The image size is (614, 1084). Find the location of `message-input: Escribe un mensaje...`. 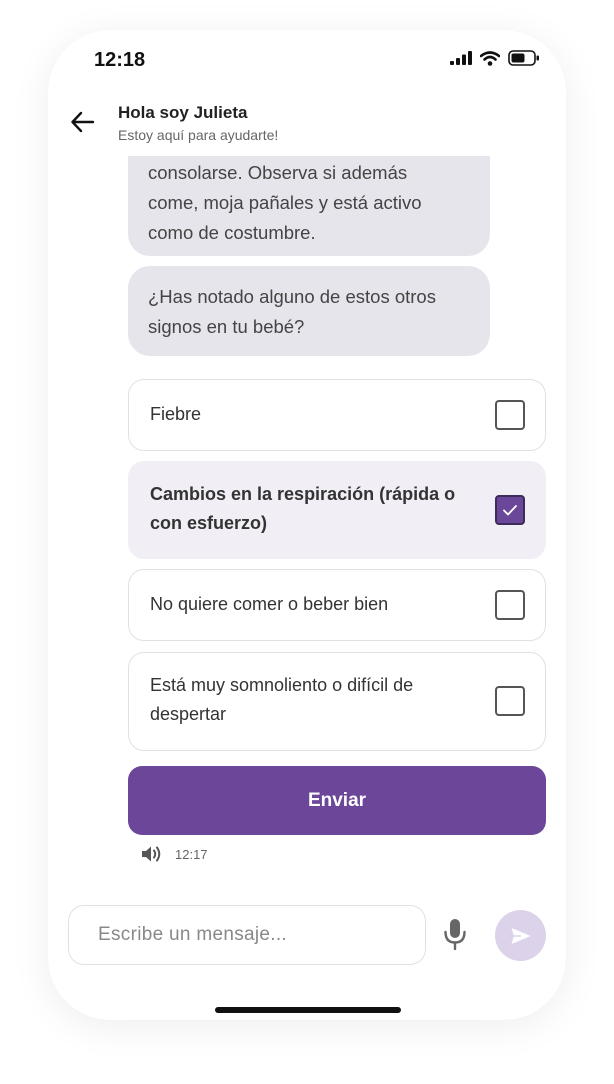

message-input: Escribe un mensaje... is located at coordinates (247, 935).